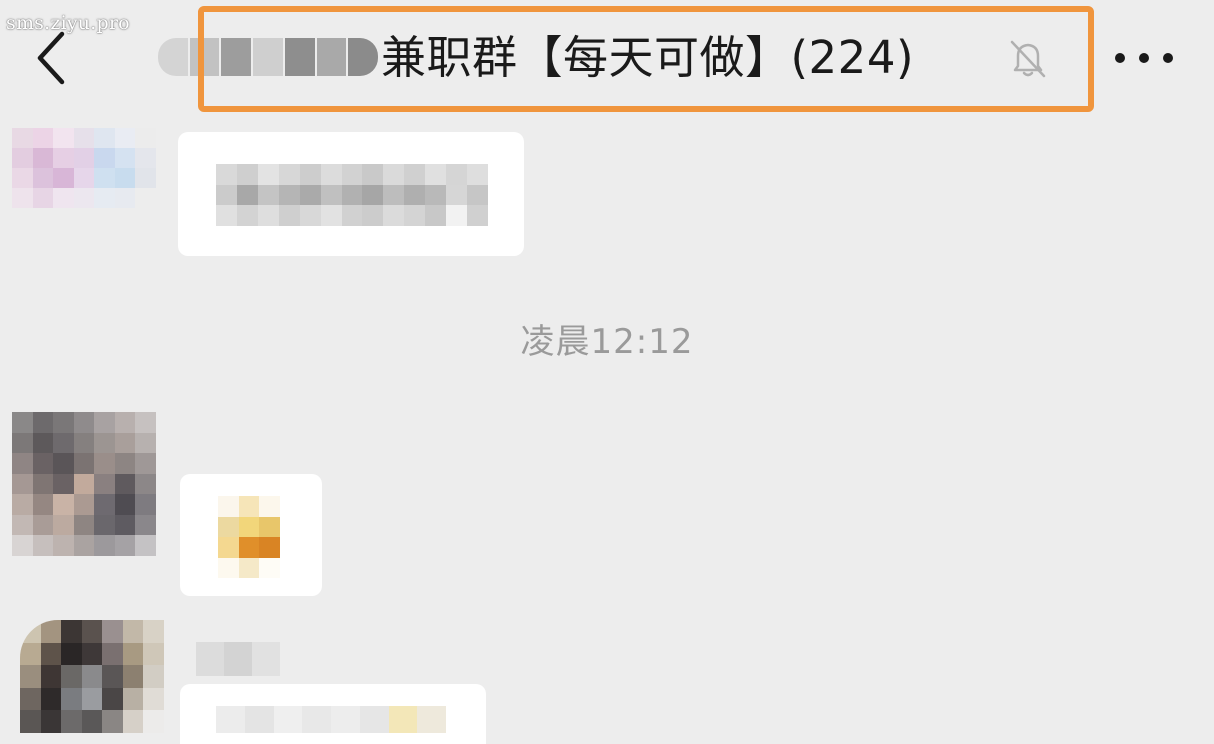 This screenshot has width=1214, height=744. Describe the element at coordinates (607, 342) in the screenshot. I see `message-timestamp: 凌晨12:12` at that location.